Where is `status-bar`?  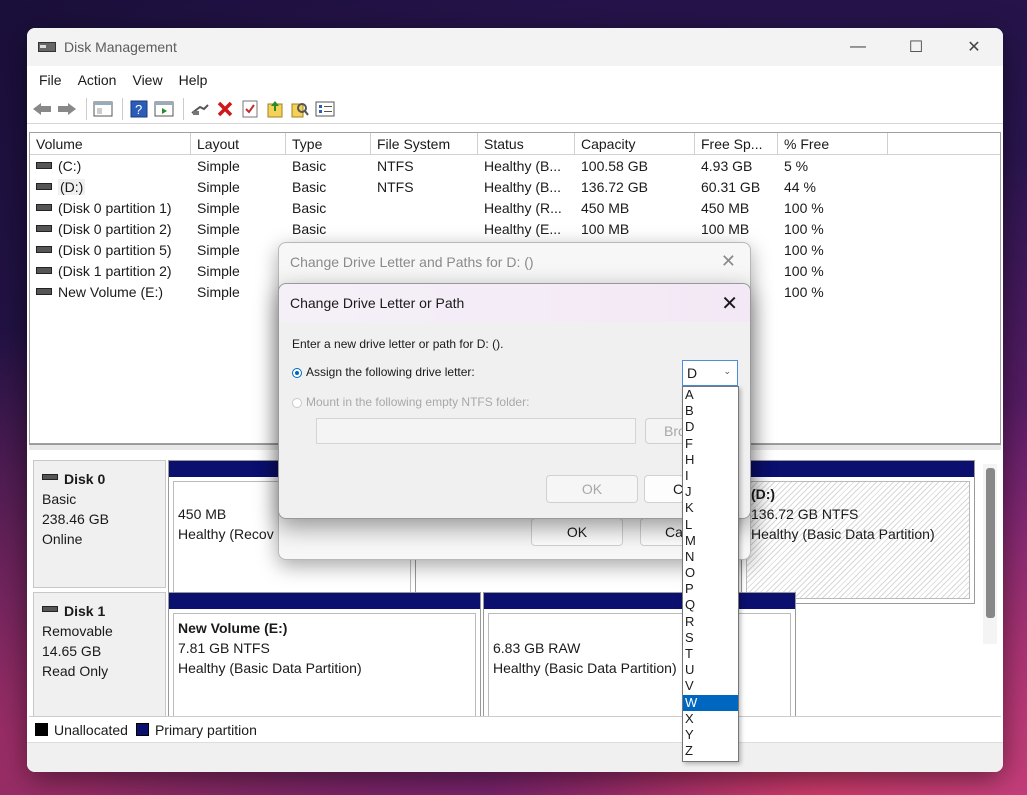
status-bar is located at coordinates (515, 757).